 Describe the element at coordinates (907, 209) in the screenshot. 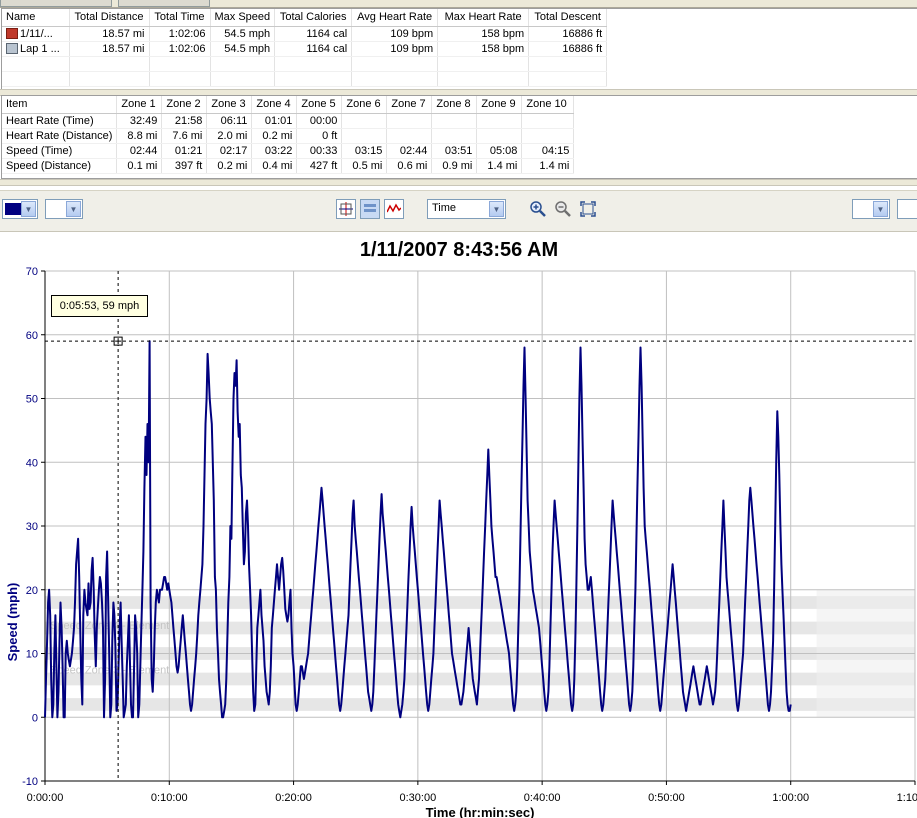

I see `right-select` at that location.